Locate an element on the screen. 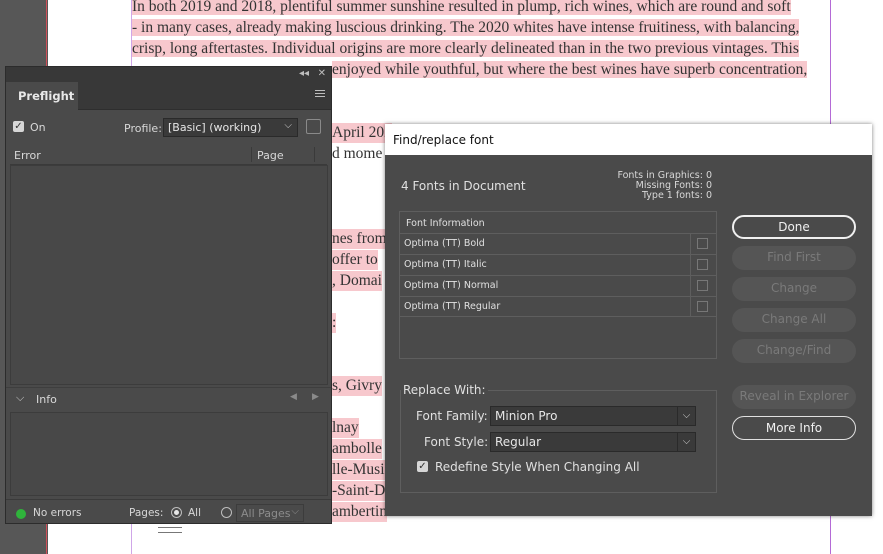  pages-label: Pages: is located at coordinates (146, 513).